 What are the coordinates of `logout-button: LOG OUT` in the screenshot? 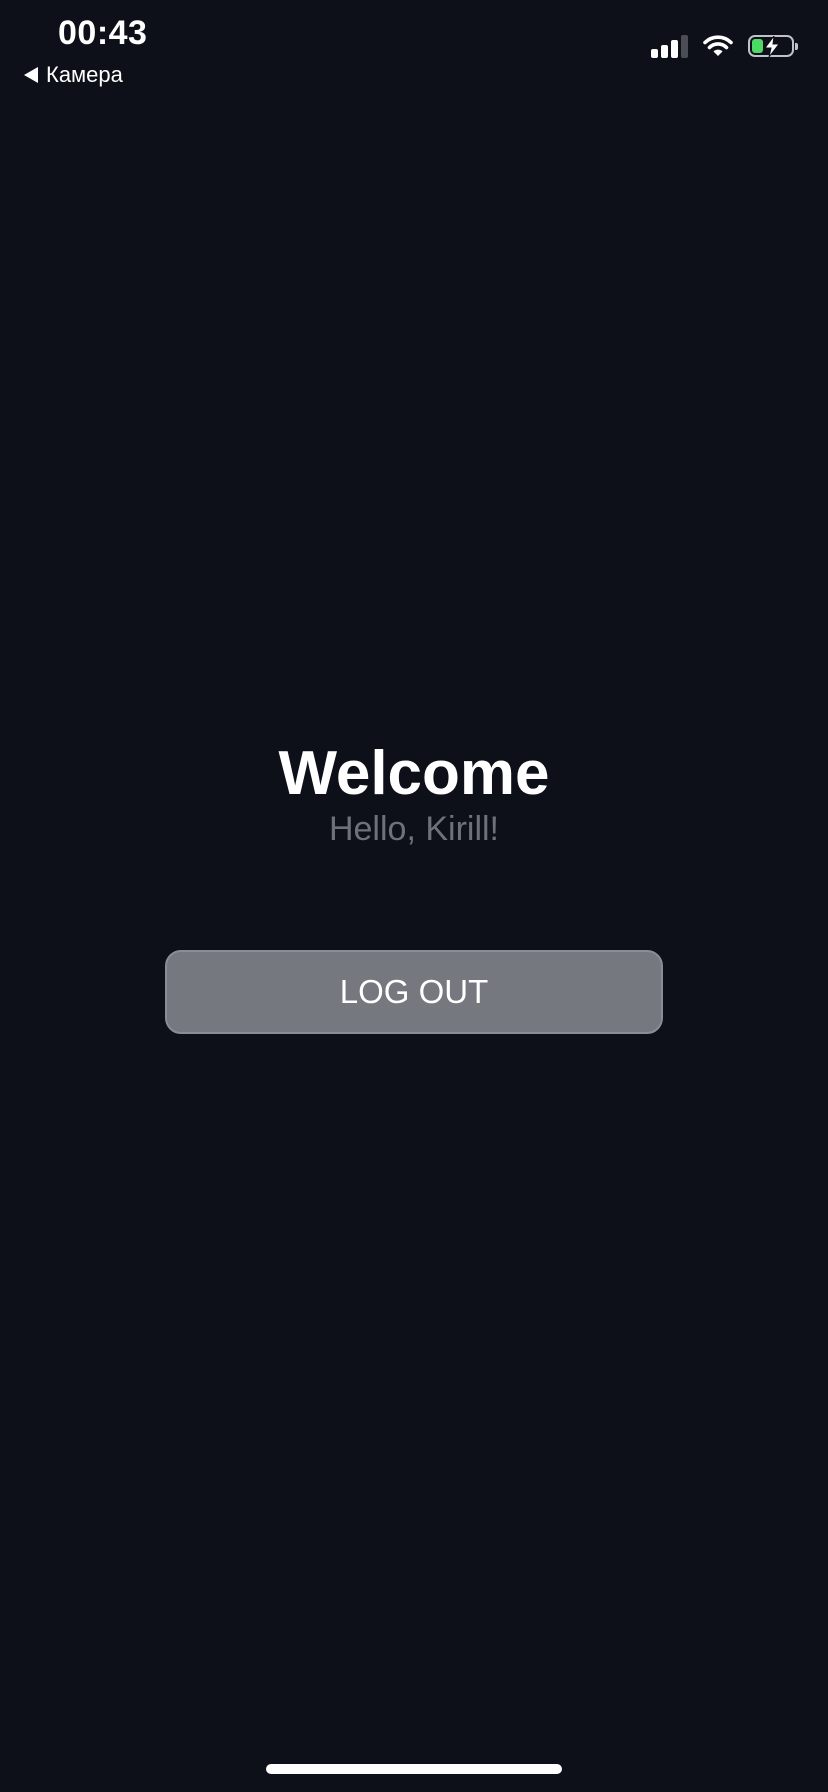 It's located at (414, 992).